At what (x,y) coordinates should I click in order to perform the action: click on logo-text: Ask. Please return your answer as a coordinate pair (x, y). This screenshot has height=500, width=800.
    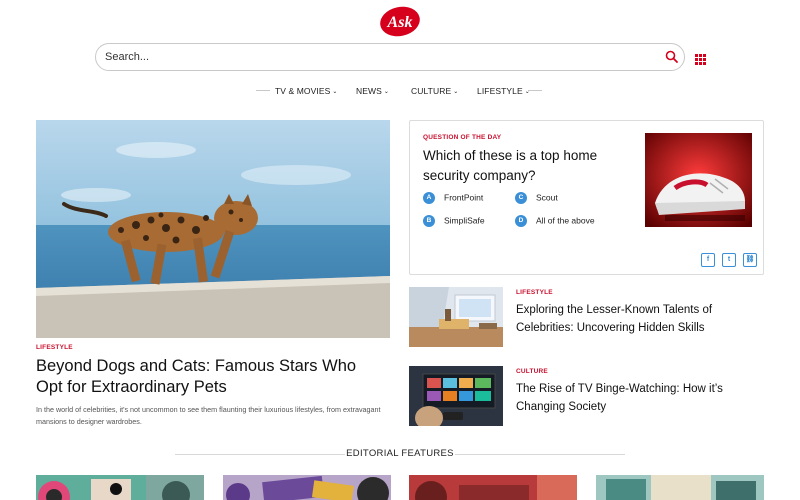
    Looking at the image, I should click on (400, 22).